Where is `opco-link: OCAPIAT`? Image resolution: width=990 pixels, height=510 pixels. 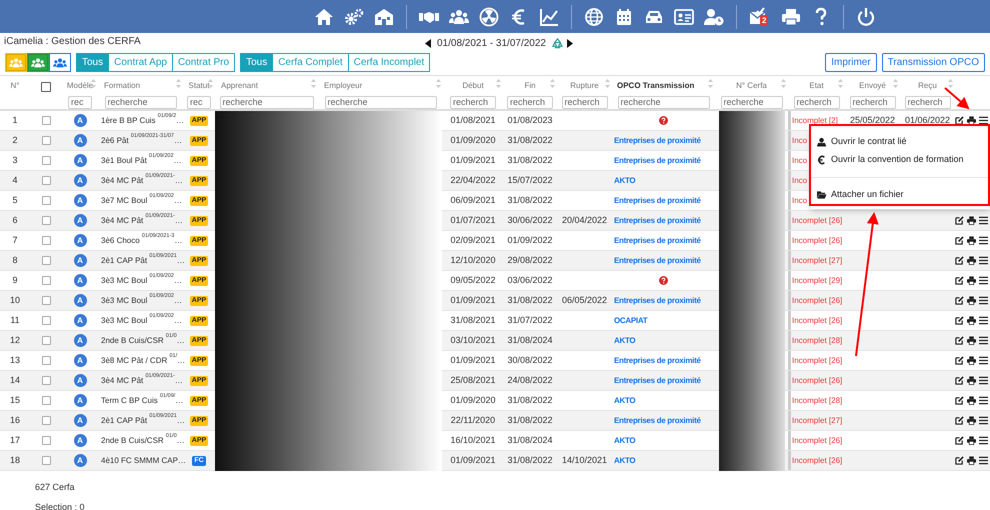
opco-link: OCAPIAT is located at coordinates (631, 320).